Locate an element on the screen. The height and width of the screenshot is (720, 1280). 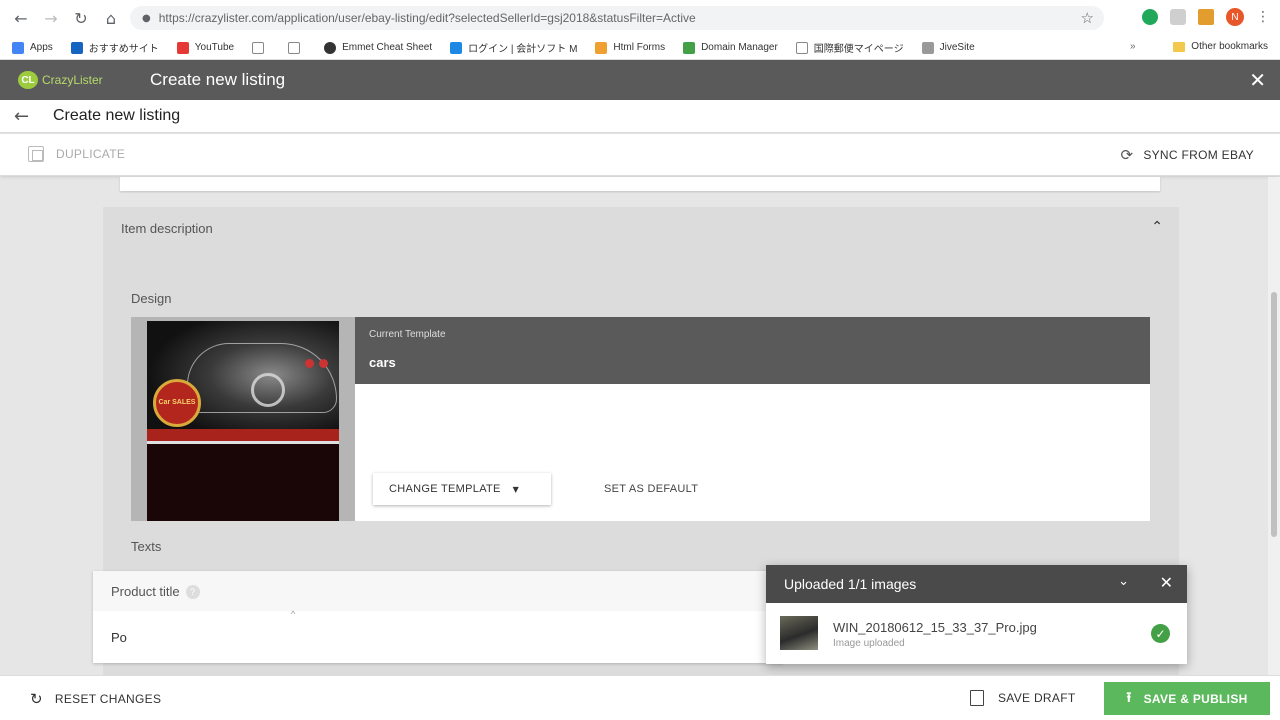
listing-toolbar: DUPLICATE ⟳ SYNC FROM EBAY is located at coordinates (640, 155).